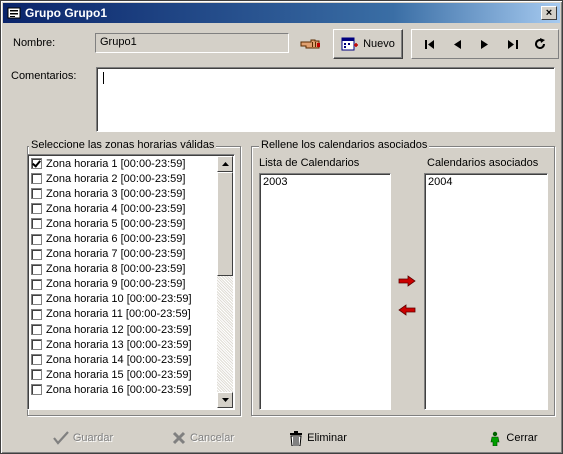 This screenshot has height=454, width=563. I want to click on zone-label: Zona horaria 11 [00:00-23:59], so click(118, 314).